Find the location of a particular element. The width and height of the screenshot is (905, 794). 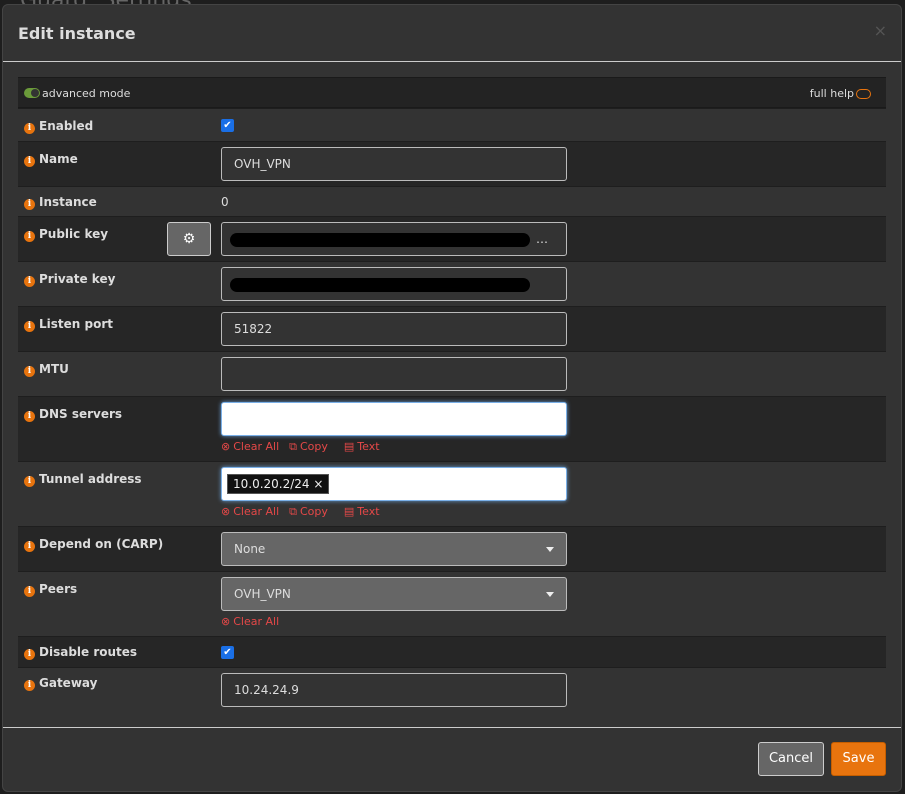

label-public-key: Public key is located at coordinates (74, 234).